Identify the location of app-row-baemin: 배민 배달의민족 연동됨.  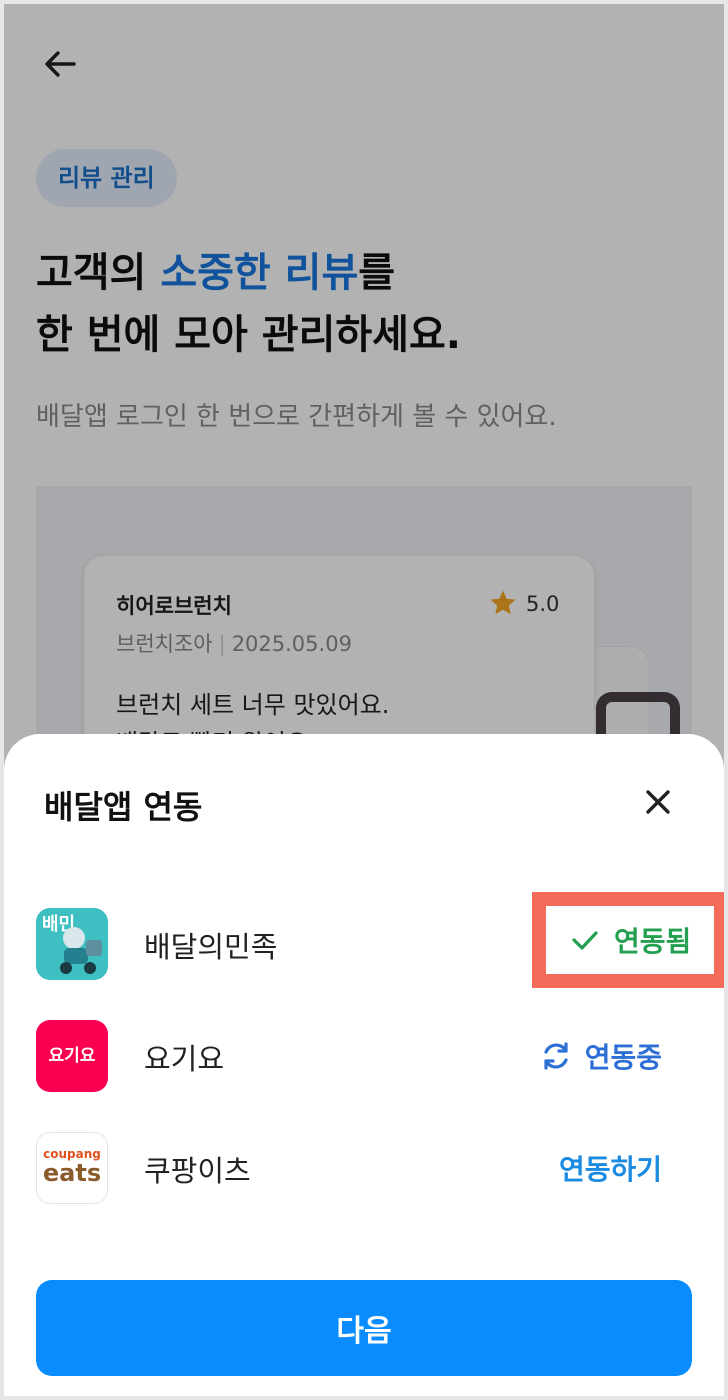
(380, 940).